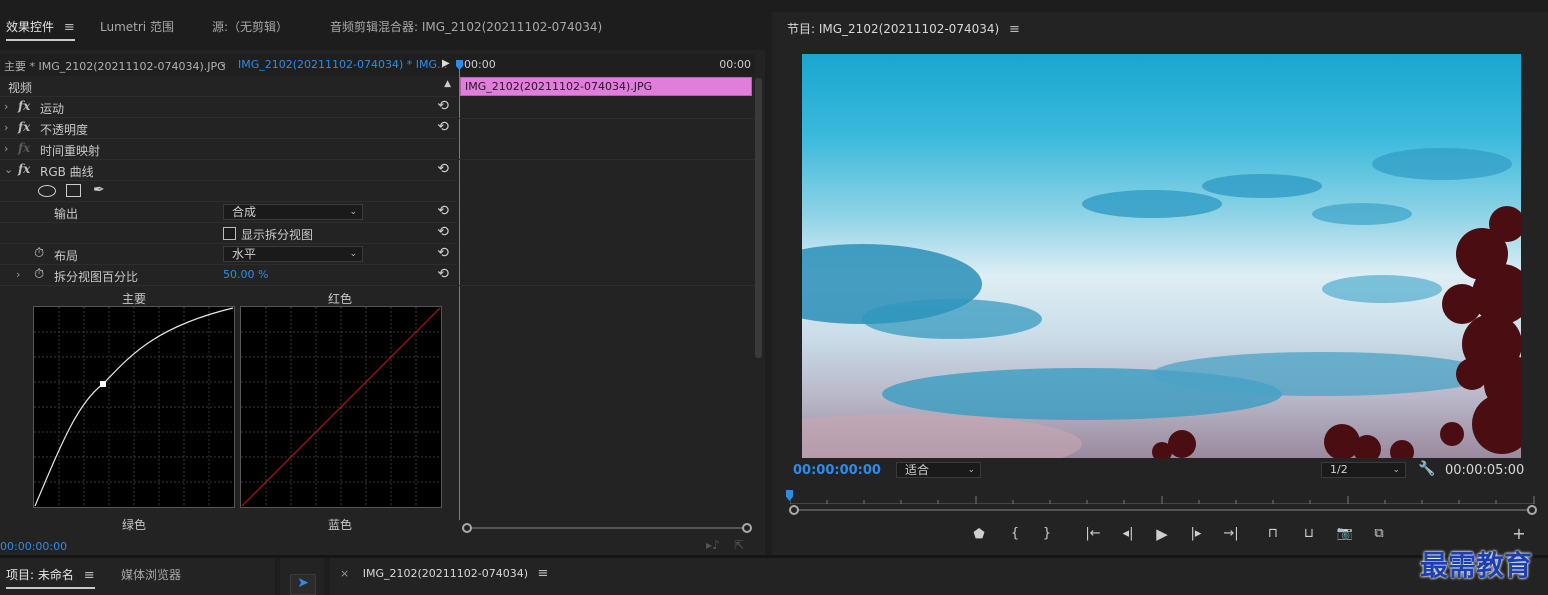 The width and height of the screenshot is (1548, 595). I want to click on effect-row-motion: › fx 运动 ⟲, so click(228, 107).